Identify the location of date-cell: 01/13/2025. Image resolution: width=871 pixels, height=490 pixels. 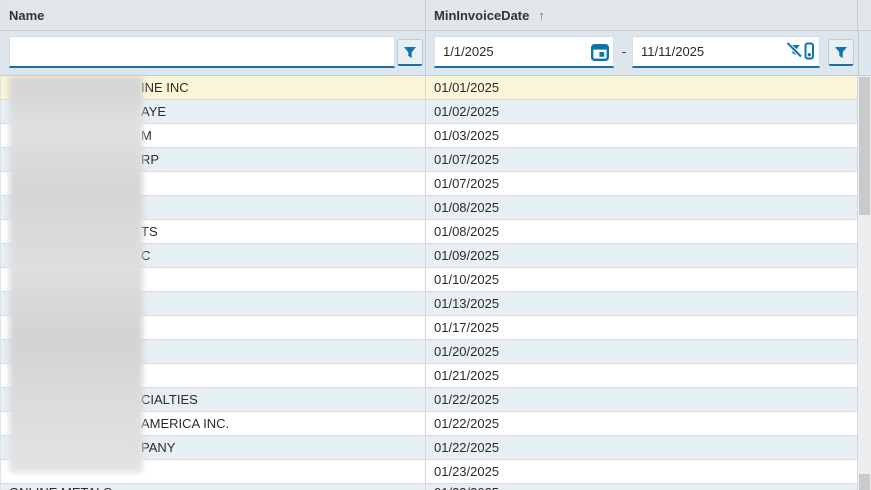
(642, 303).